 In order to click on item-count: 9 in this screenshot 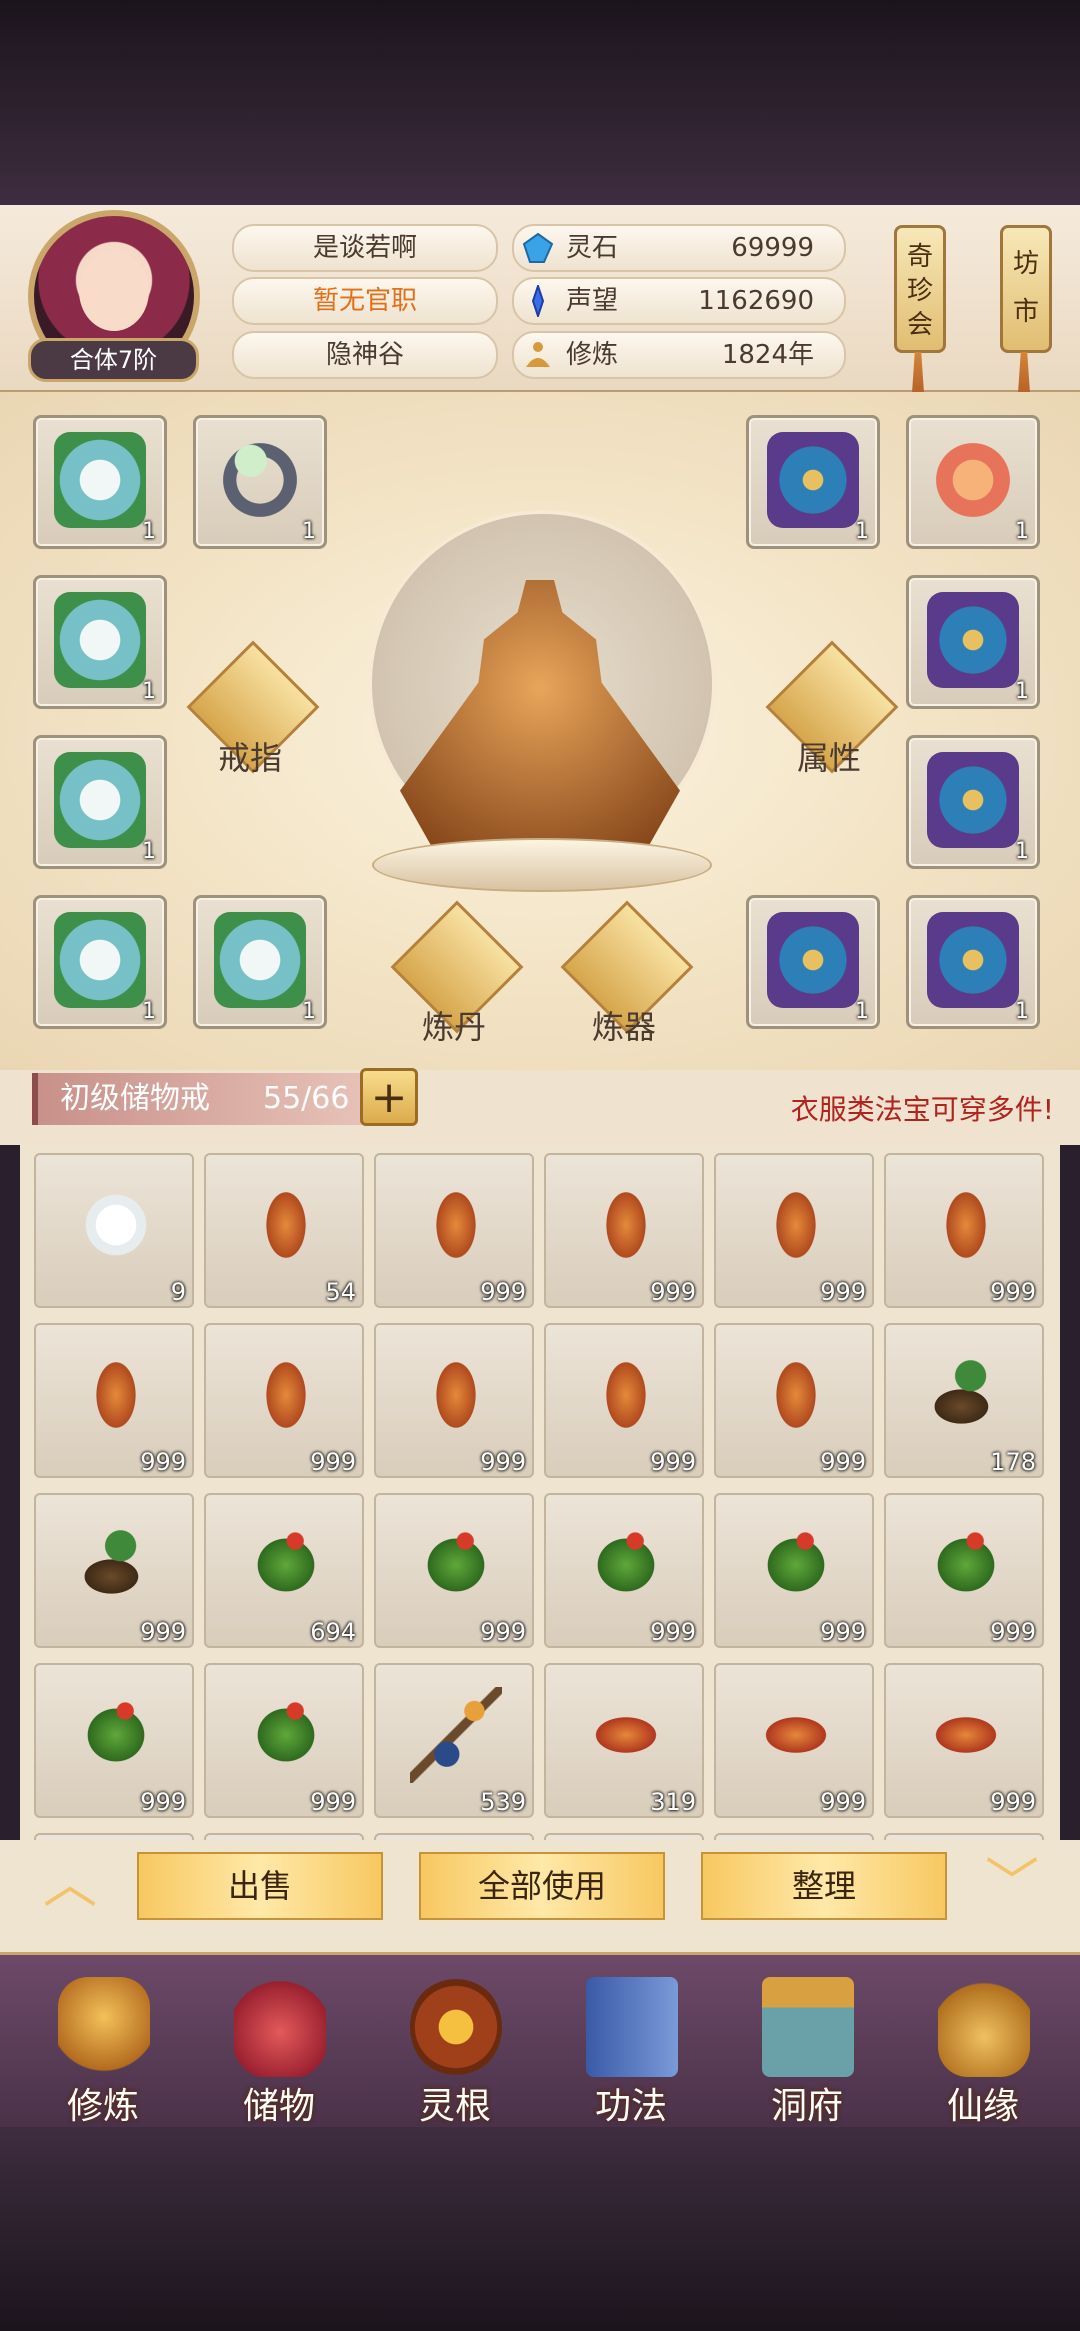, I will do `click(178, 1292)`.